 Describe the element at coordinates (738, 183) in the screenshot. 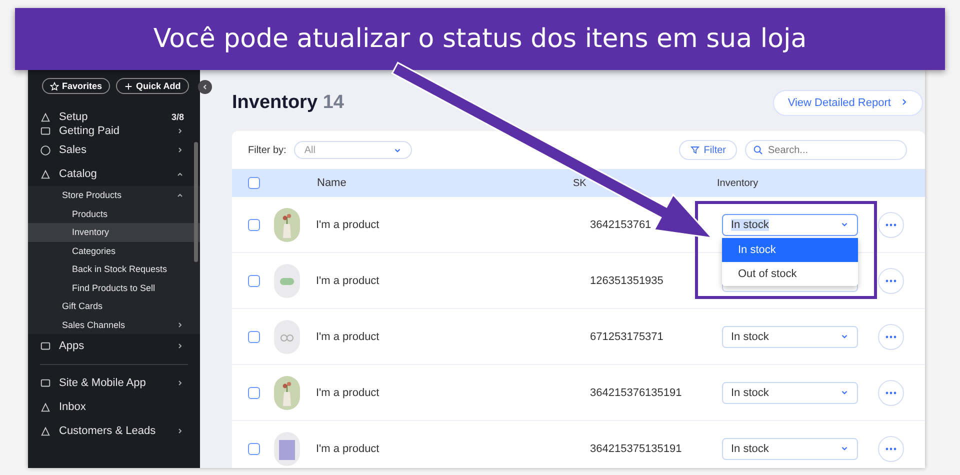

I see `column-header: Inventory` at that location.